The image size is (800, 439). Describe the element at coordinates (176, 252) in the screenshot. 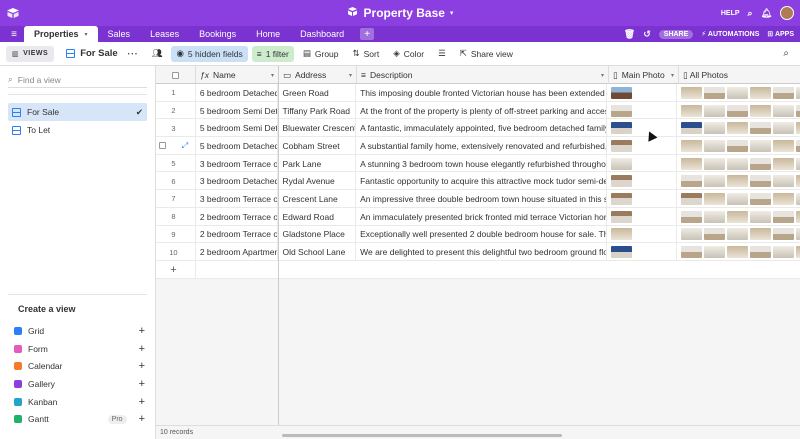

I see `row-number-cell: 10` at that location.